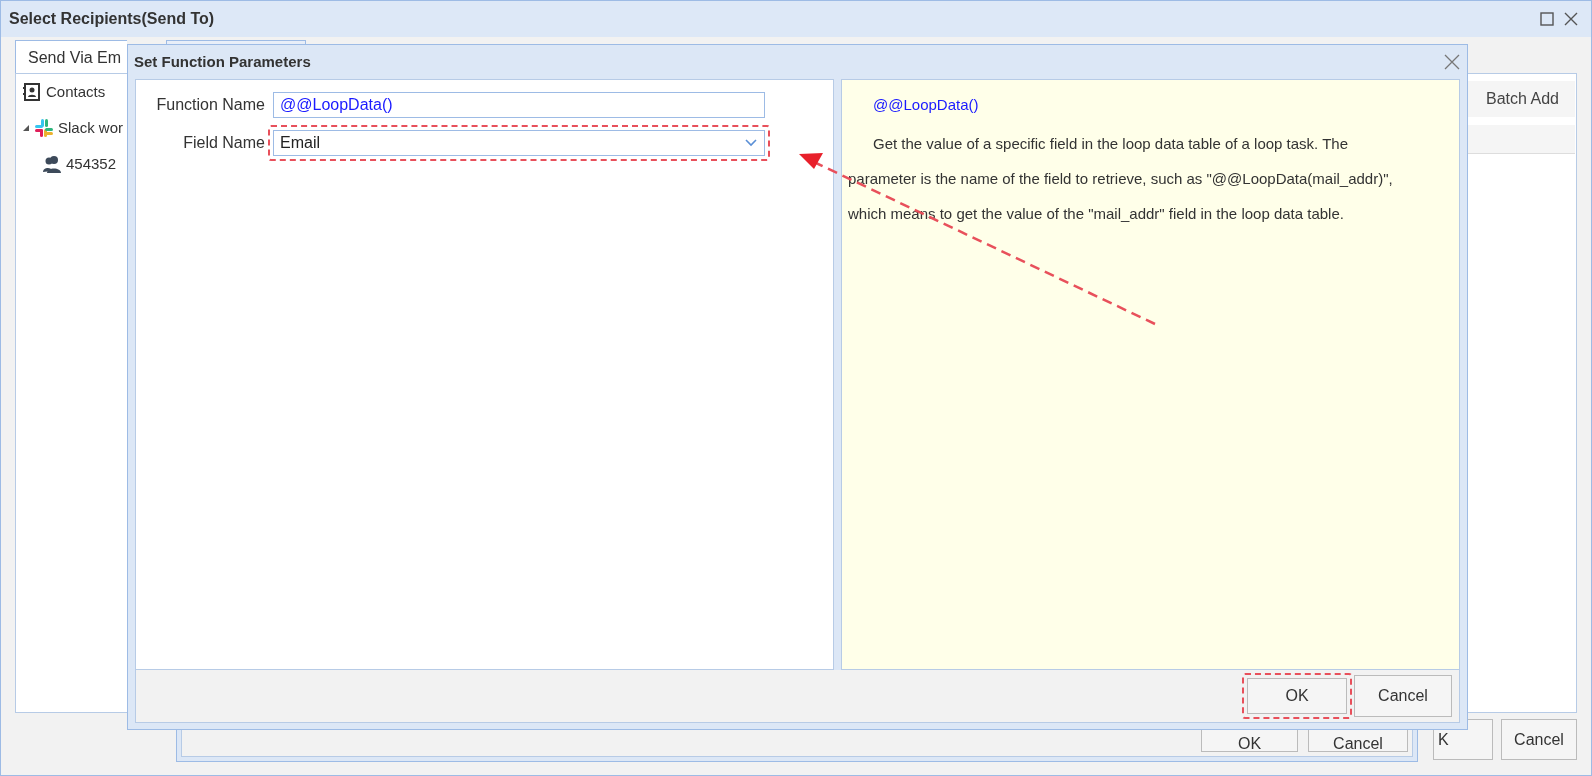 The width and height of the screenshot is (1592, 776). I want to click on tree-item: Contacts, so click(76, 92).